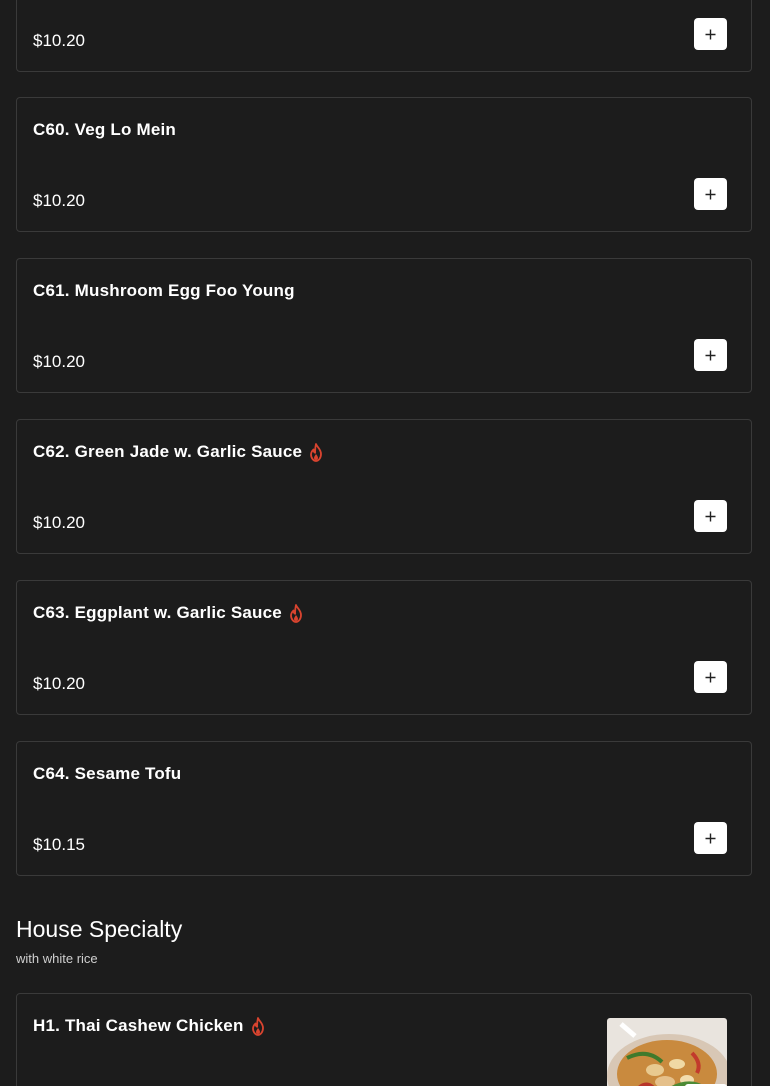 The width and height of the screenshot is (770, 1086). I want to click on menu-item-card: C60. Veg Lo Mein $10.20, so click(384, 164).